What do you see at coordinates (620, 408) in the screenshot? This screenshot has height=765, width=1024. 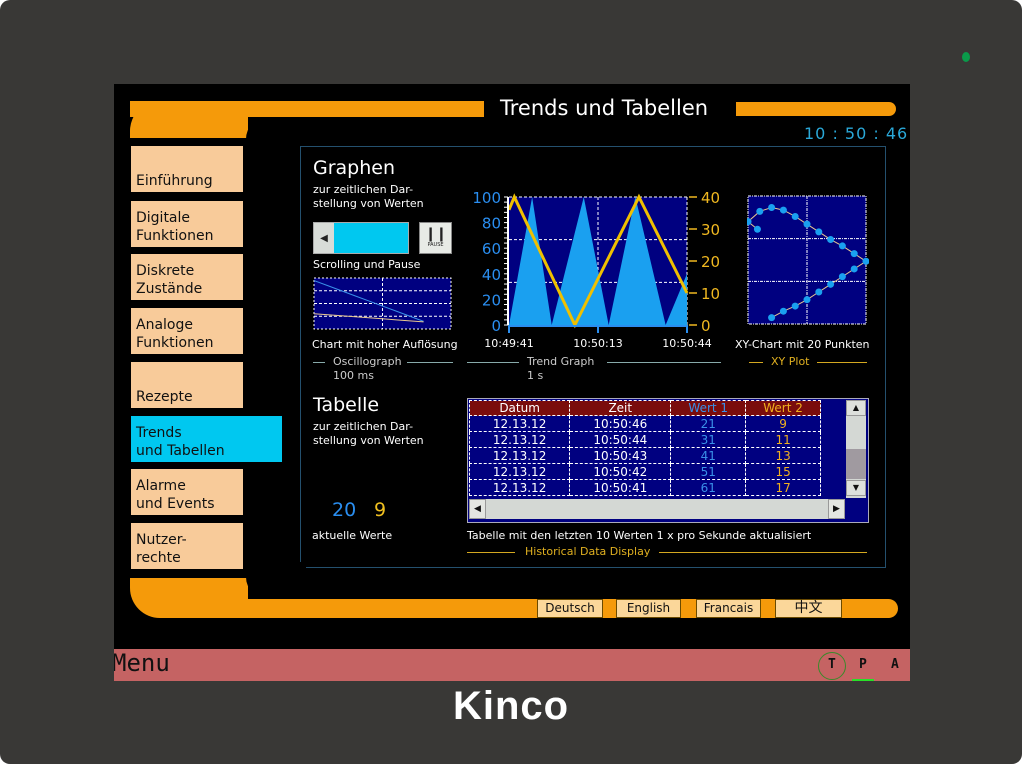 I see `column-header-zeit: Zeit` at bounding box center [620, 408].